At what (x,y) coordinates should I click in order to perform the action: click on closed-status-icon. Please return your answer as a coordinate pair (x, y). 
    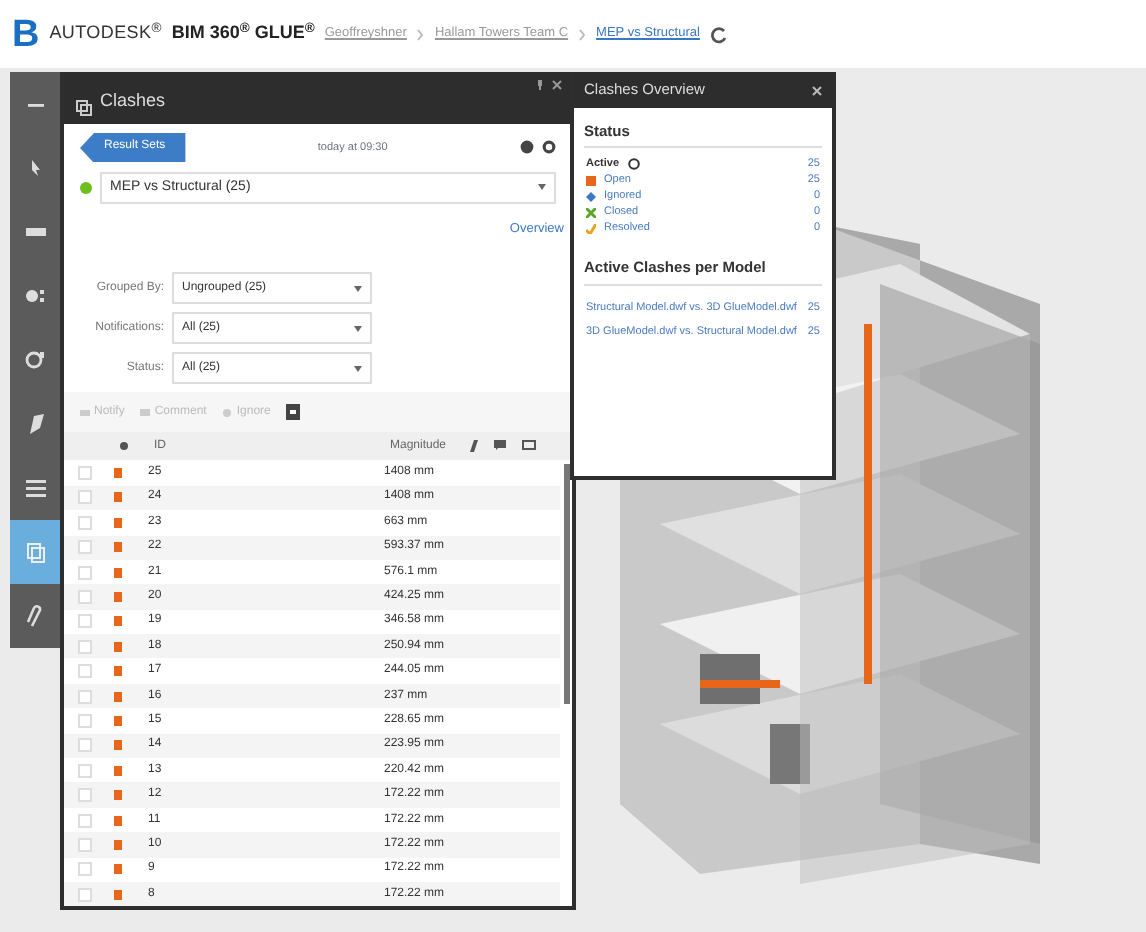
    Looking at the image, I should click on (591, 212).